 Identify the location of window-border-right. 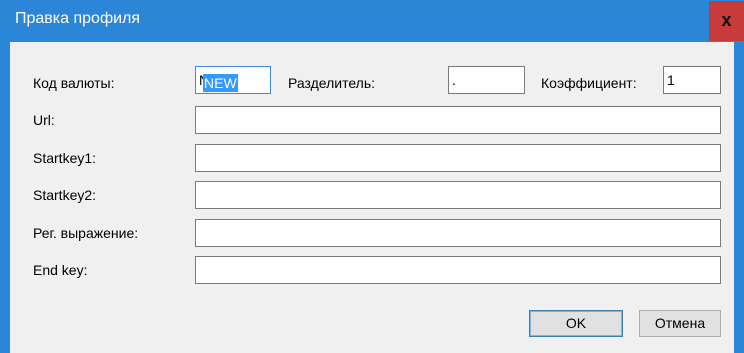
(739, 197).